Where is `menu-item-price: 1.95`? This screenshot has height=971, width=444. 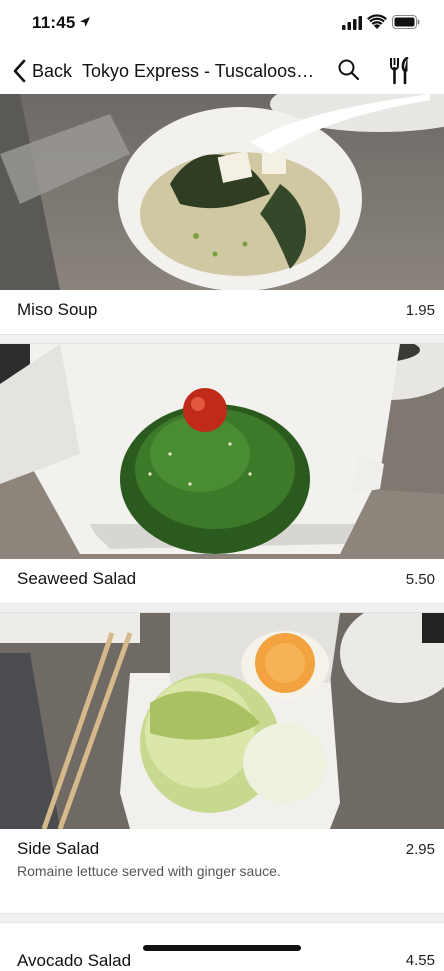 menu-item-price: 1.95 is located at coordinates (420, 310).